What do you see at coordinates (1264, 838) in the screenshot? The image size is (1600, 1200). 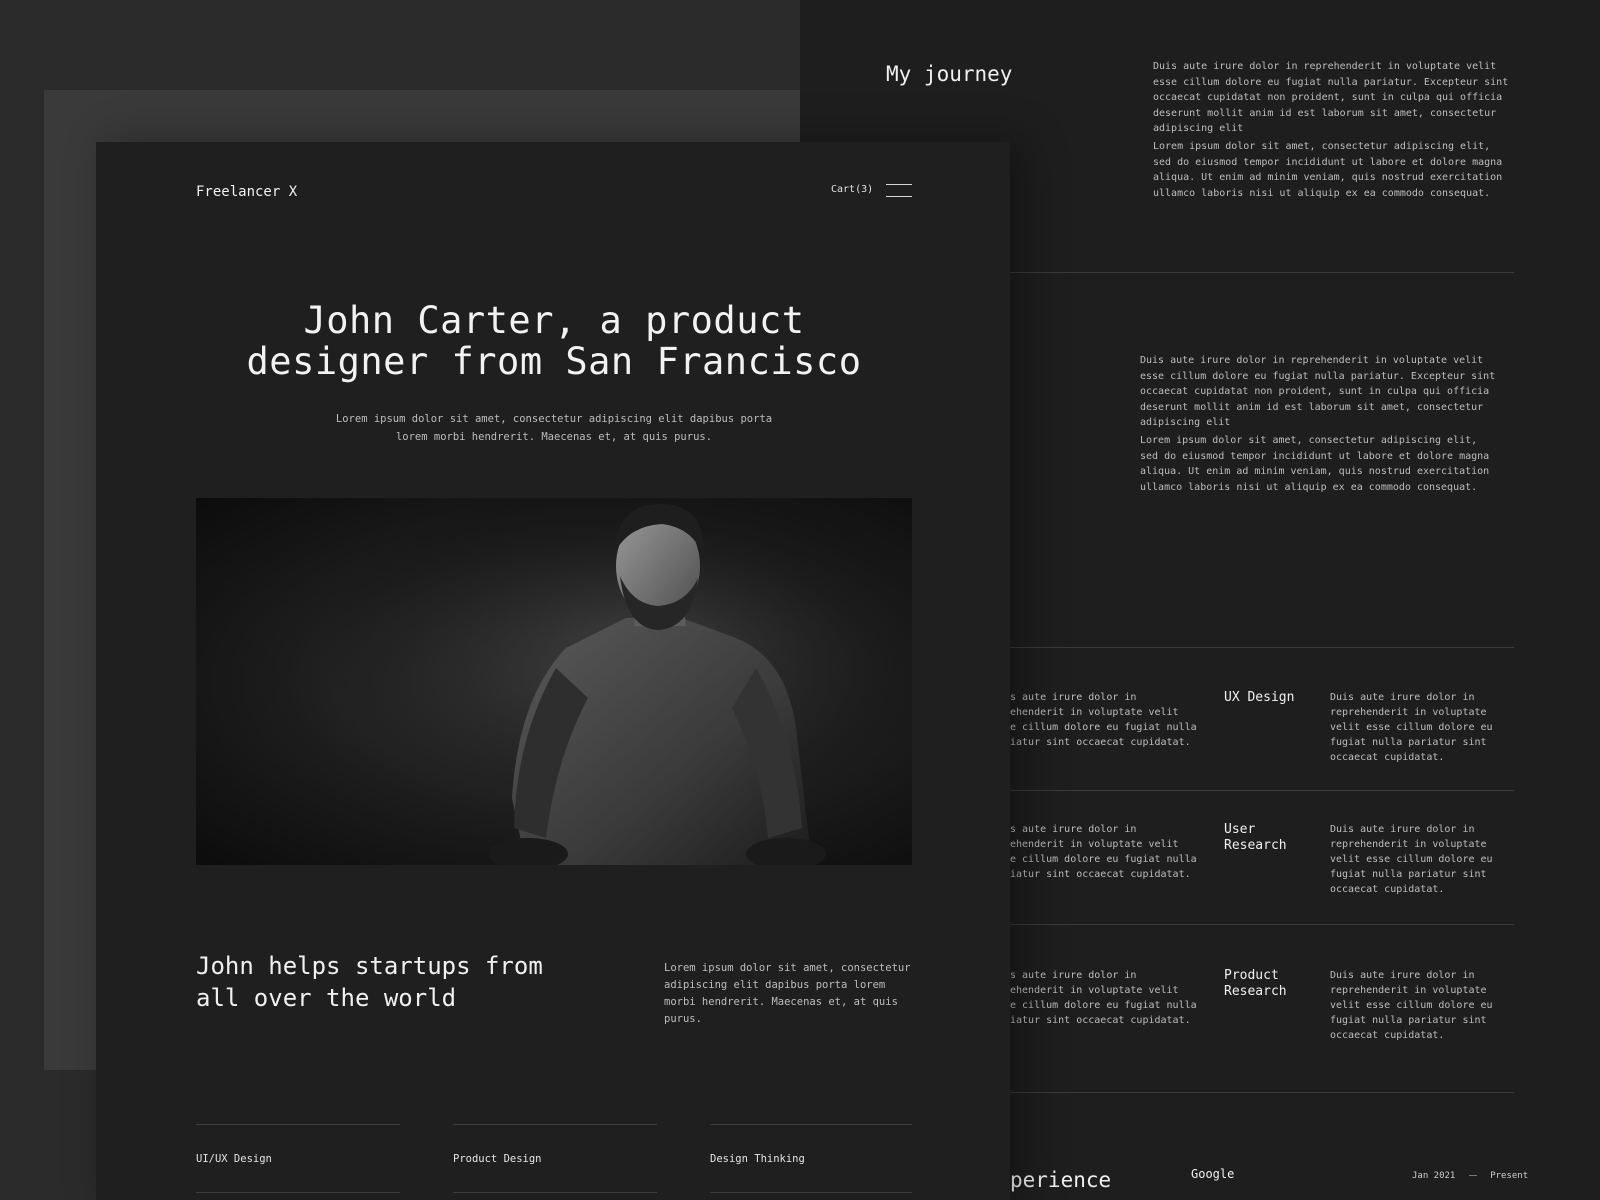 I see `service-title: User Research` at bounding box center [1264, 838].